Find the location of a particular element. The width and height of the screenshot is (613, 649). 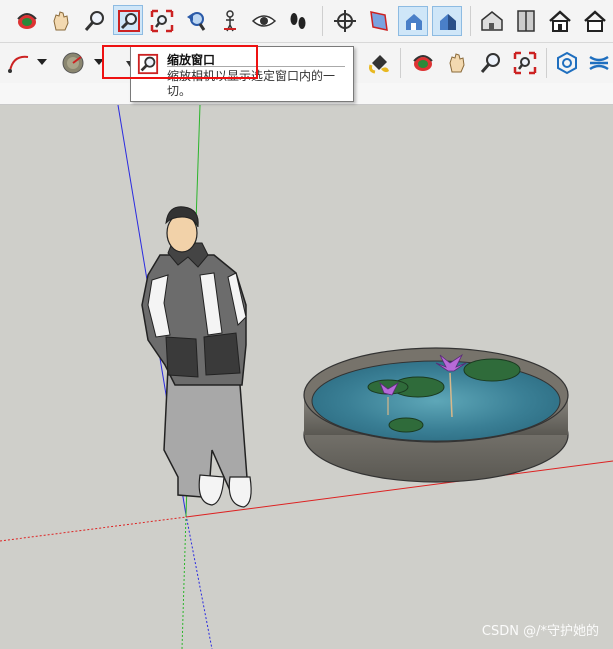

blue-axis-negative is located at coordinates (199, 581).